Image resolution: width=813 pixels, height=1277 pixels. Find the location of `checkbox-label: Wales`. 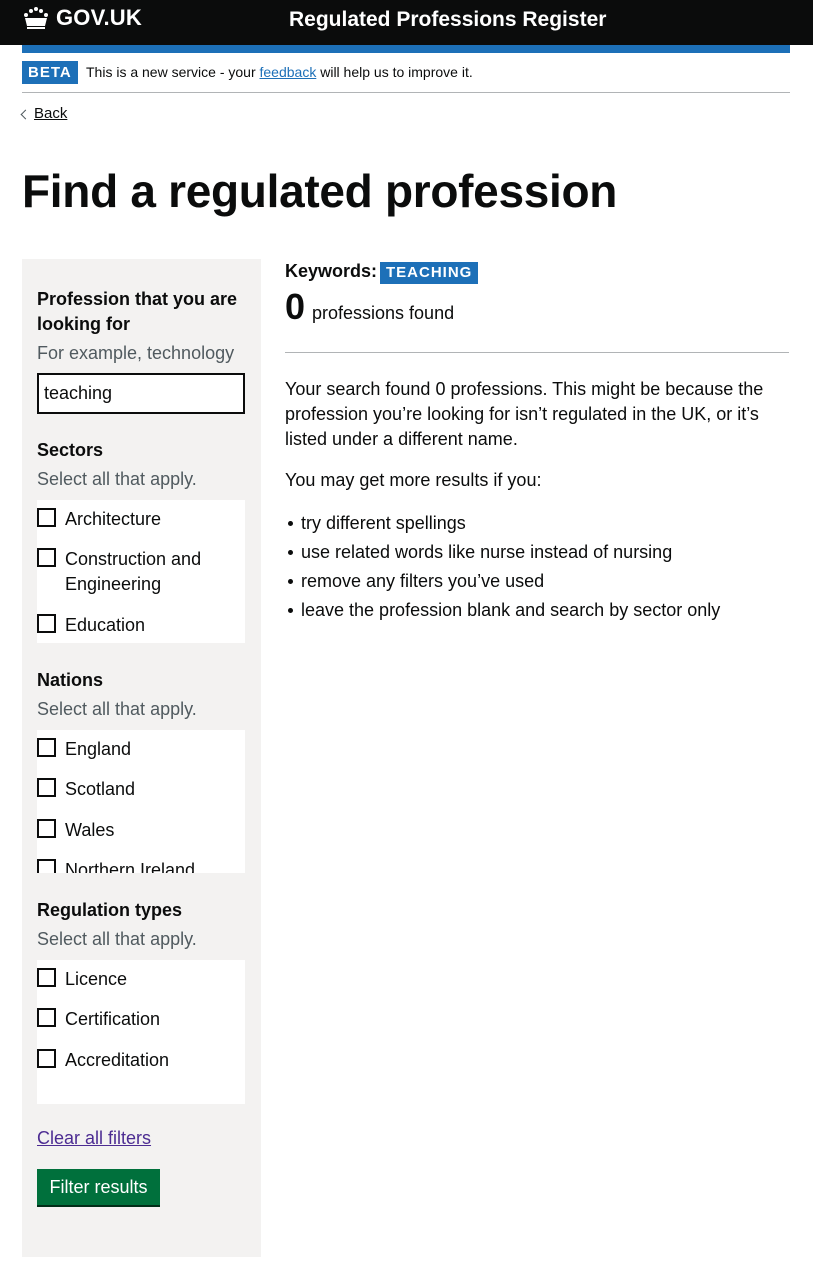

checkbox-label: Wales is located at coordinates (154, 830).